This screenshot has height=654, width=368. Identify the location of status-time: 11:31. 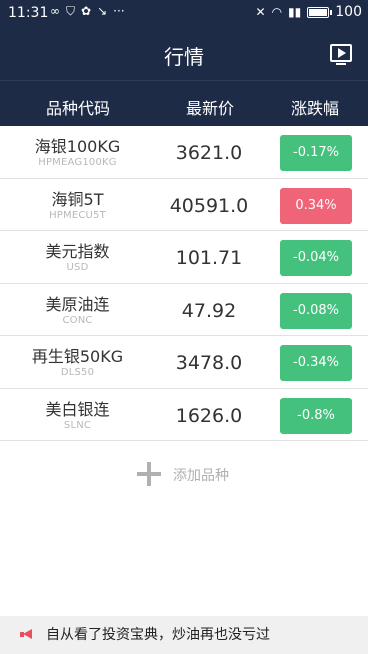
(28, 13).